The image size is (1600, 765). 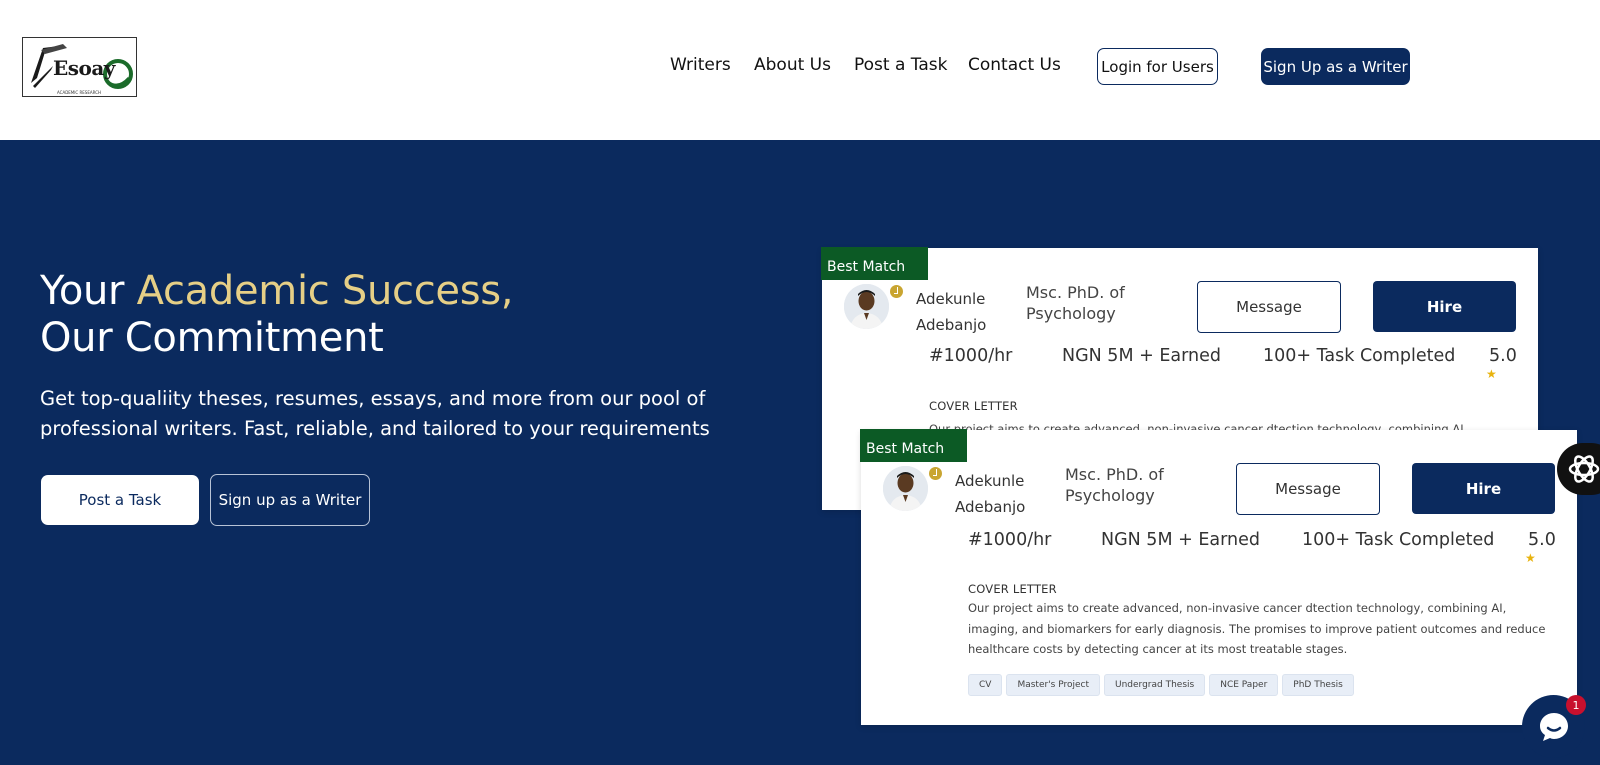 What do you see at coordinates (1576, 705) in the screenshot?
I see `chat-notification-badge: 1` at bounding box center [1576, 705].